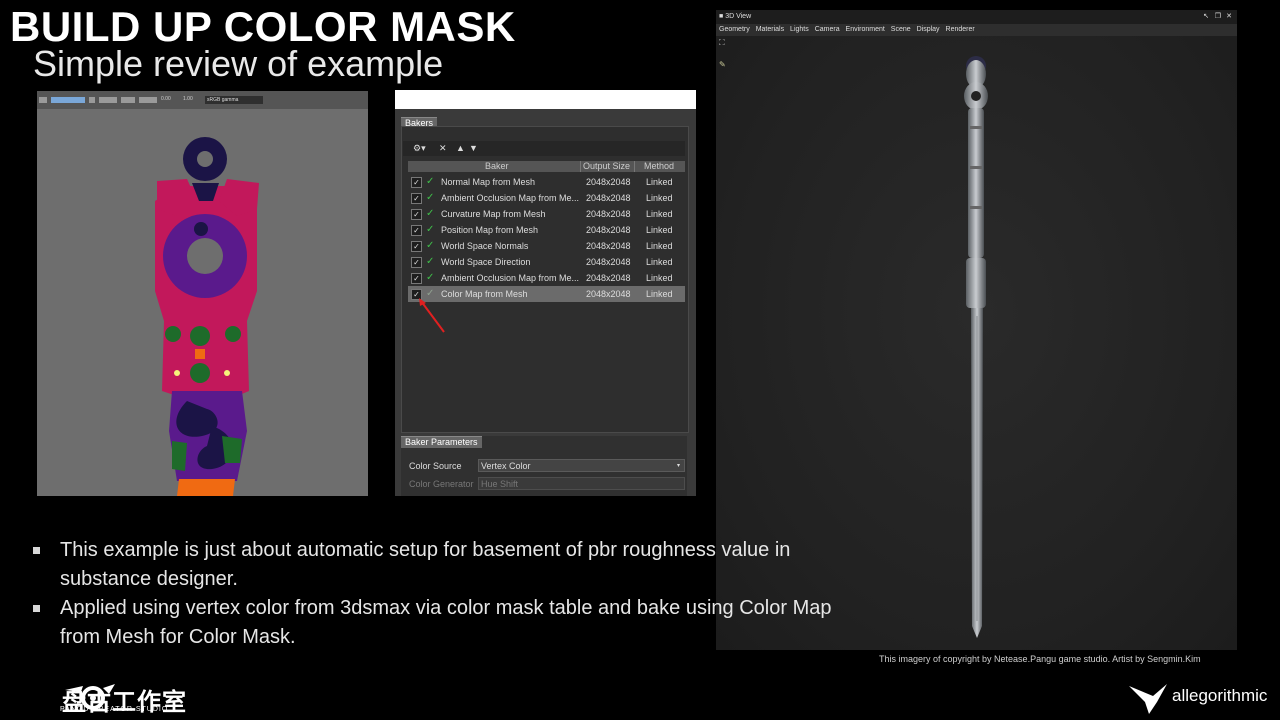 Image resolution: width=1280 pixels, height=720 pixels. What do you see at coordinates (435, 466) in the screenshot?
I see `color-source-label: Color Source` at bounding box center [435, 466].